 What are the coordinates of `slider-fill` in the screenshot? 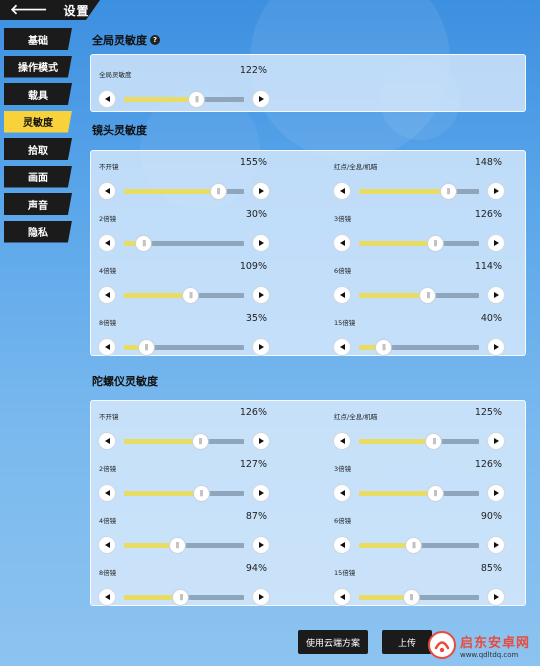 It's located at (397, 493).